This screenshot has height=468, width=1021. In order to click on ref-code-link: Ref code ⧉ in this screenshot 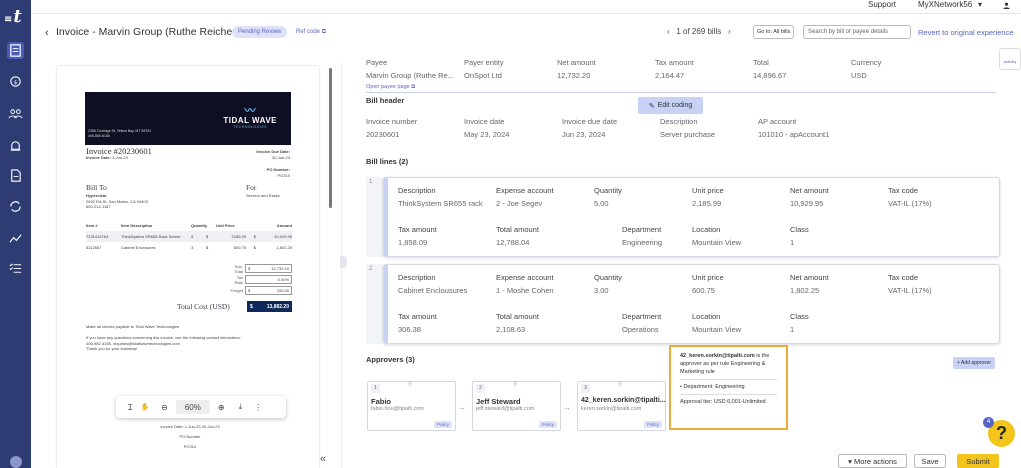, I will do `click(311, 32)`.